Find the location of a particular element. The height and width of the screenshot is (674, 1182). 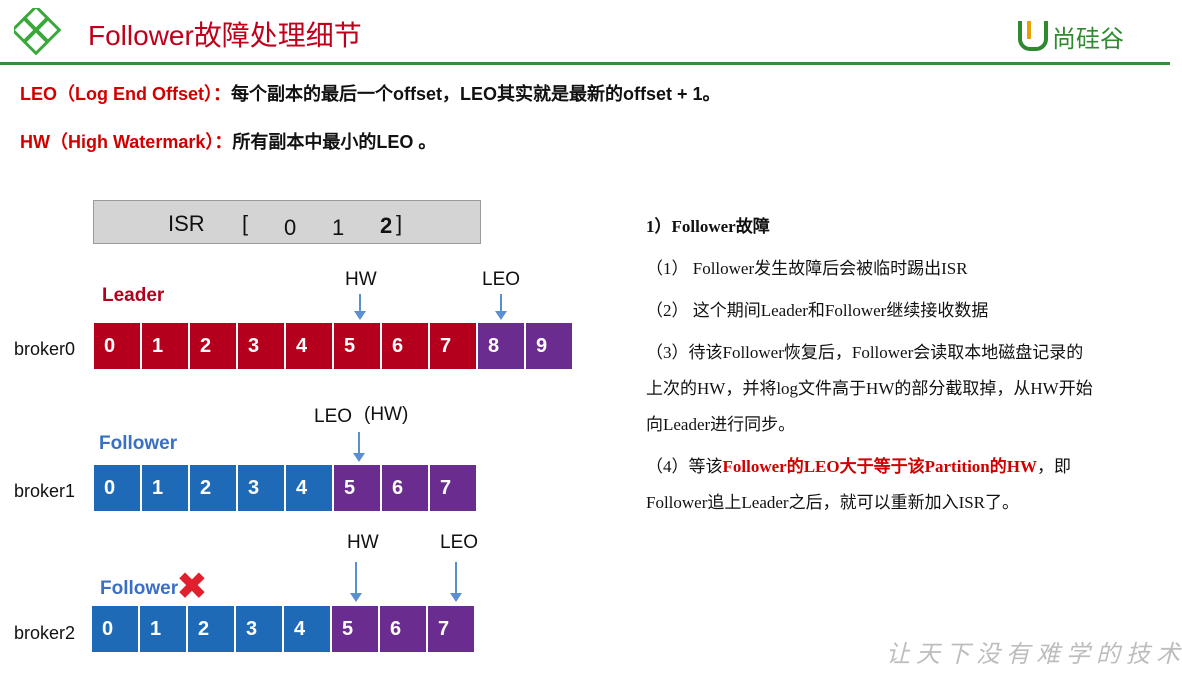

definition-value: 所有副本中最小的LEO 。 is located at coordinates (334, 142).